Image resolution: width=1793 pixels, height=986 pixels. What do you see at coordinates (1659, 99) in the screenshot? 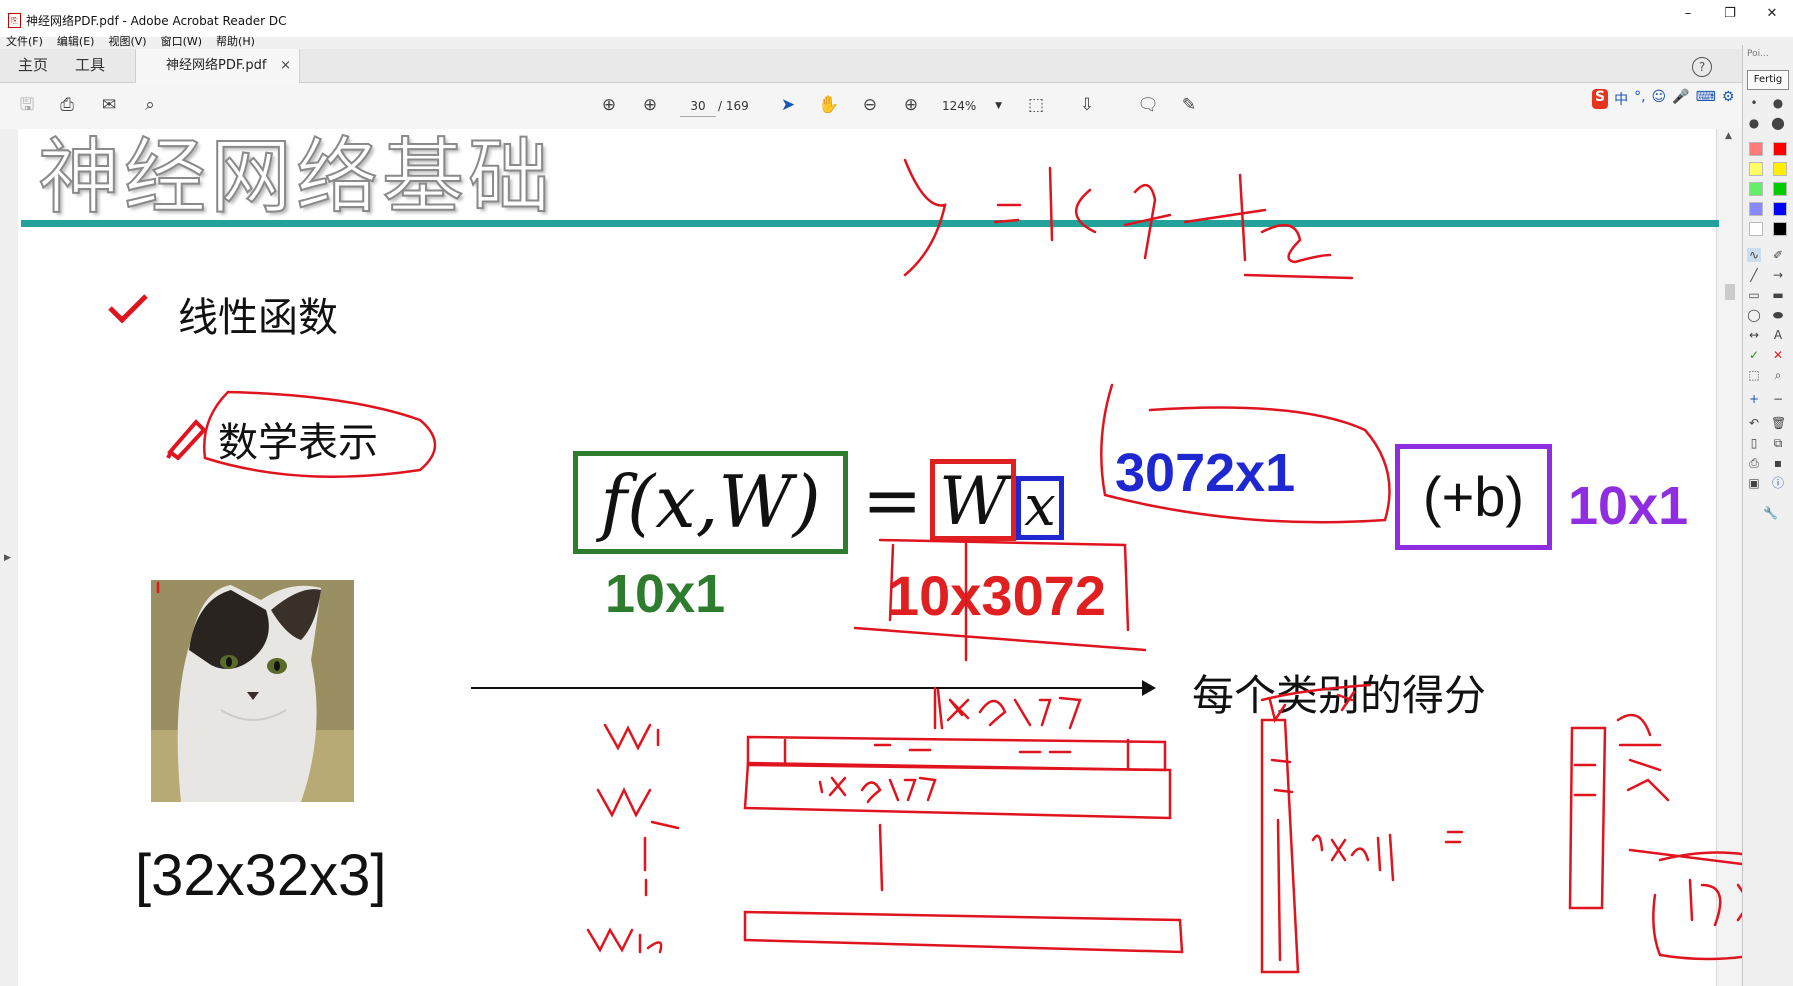
I see `ime-emoji-icon: ☺` at bounding box center [1659, 99].